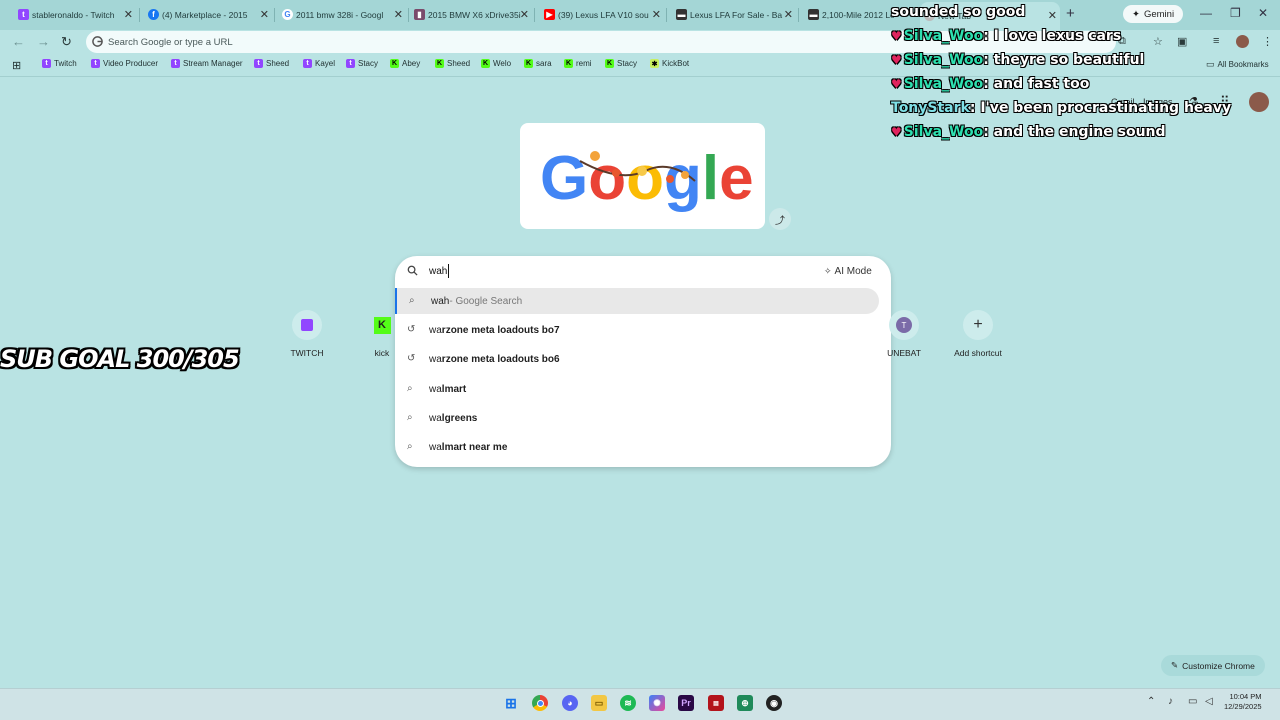 This screenshot has height=720, width=1280. I want to click on gemini-button: ✦ Gemini, so click(1153, 14).